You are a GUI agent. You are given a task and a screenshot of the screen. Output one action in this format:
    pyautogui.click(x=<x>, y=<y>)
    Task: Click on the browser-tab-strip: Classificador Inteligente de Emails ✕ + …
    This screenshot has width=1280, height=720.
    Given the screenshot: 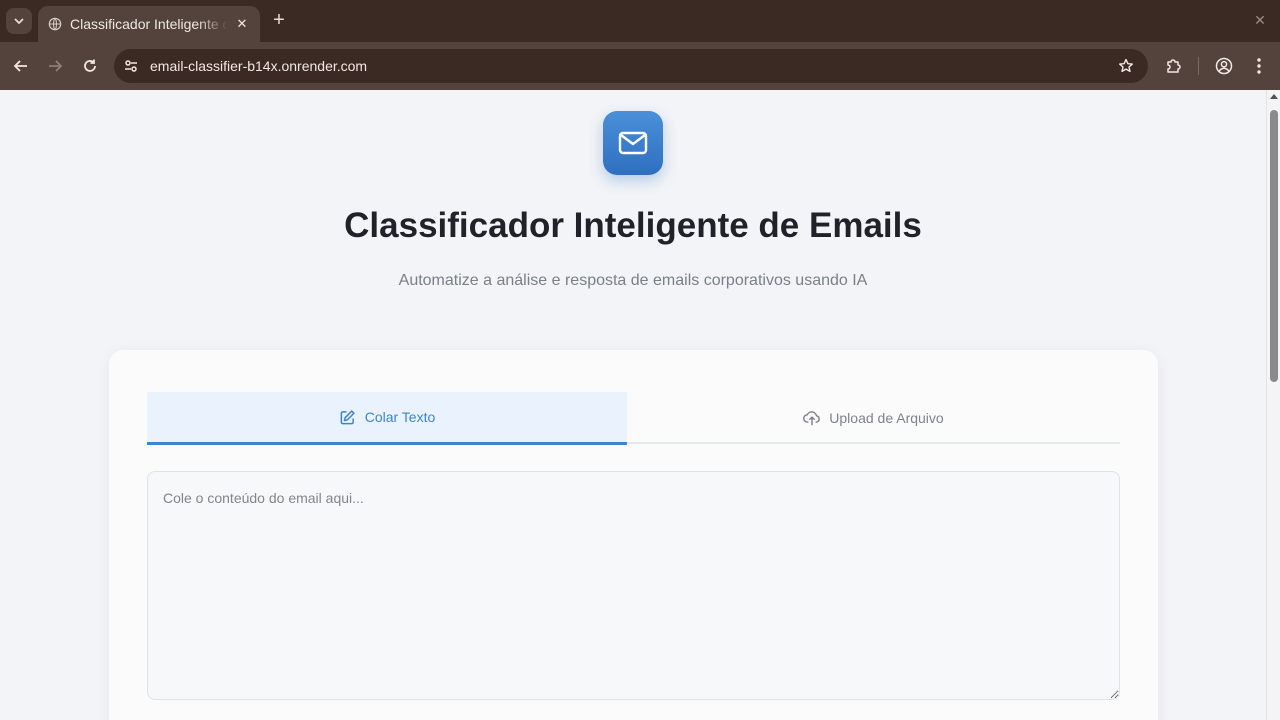 What is the action you would take?
    pyautogui.click(x=640, y=21)
    